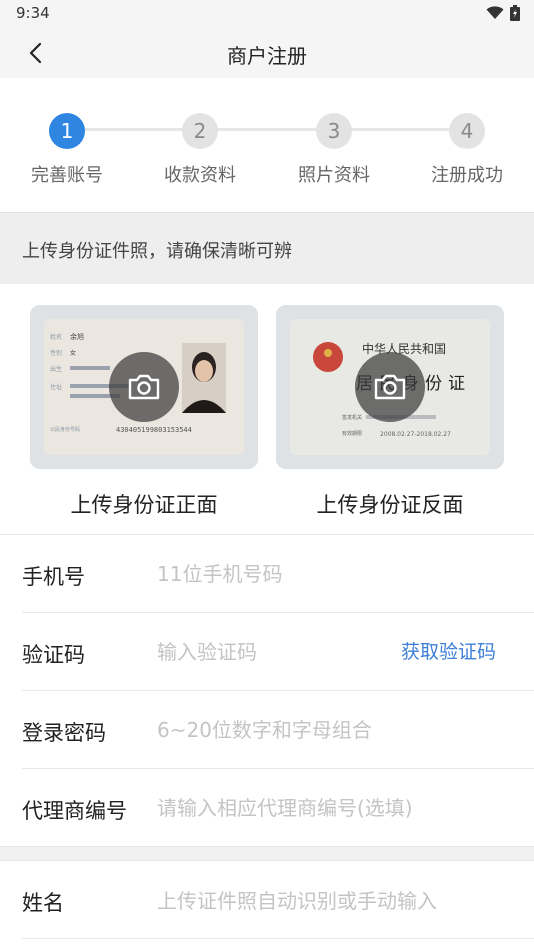 The height and width of the screenshot is (950, 534). What do you see at coordinates (53, 577) in the screenshot?
I see `phone-label: 手机号` at bounding box center [53, 577].